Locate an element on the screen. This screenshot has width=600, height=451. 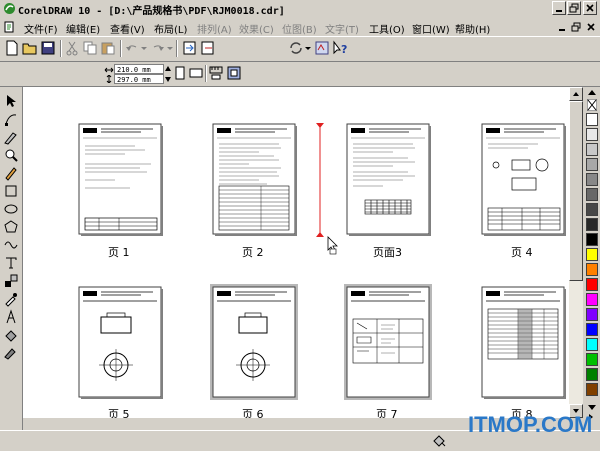
page-width-field: 210.0 mm is located at coordinates (139, 69).